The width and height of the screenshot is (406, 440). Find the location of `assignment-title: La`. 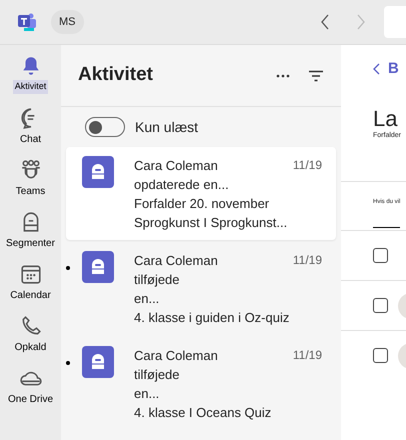

assignment-title: La is located at coordinates (385, 119).